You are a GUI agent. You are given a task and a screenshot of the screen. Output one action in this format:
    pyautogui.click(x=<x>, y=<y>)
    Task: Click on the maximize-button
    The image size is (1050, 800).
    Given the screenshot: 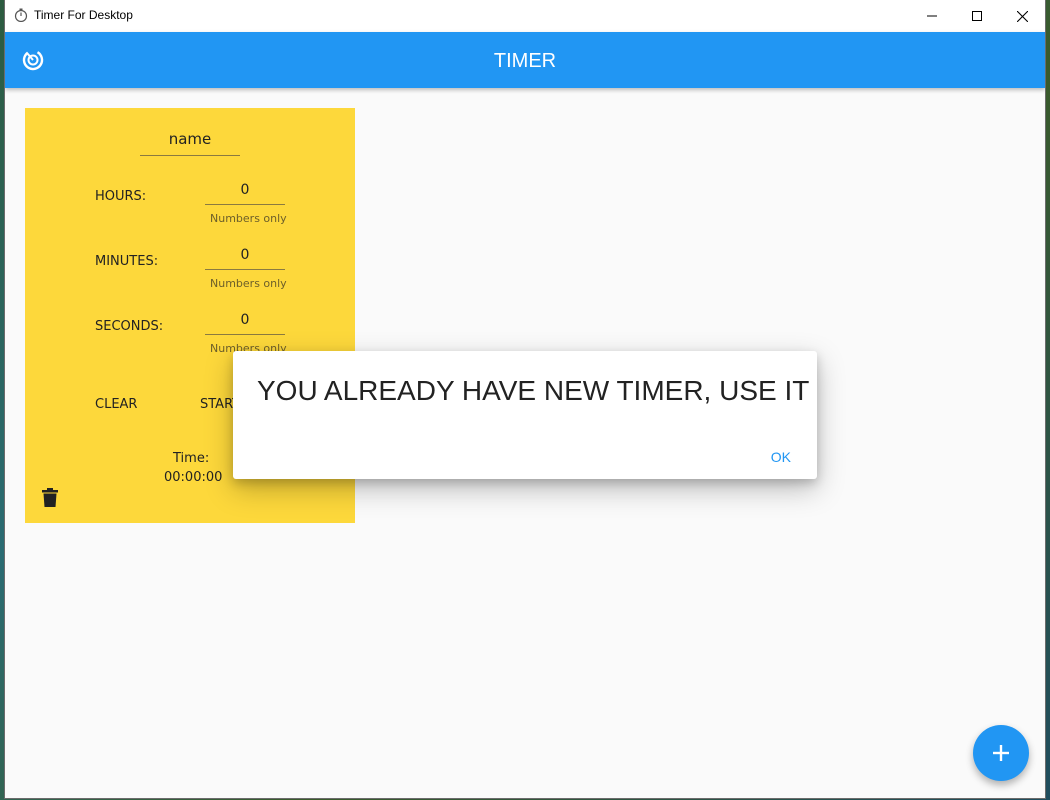 What is the action you would take?
    pyautogui.click(x=977, y=16)
    